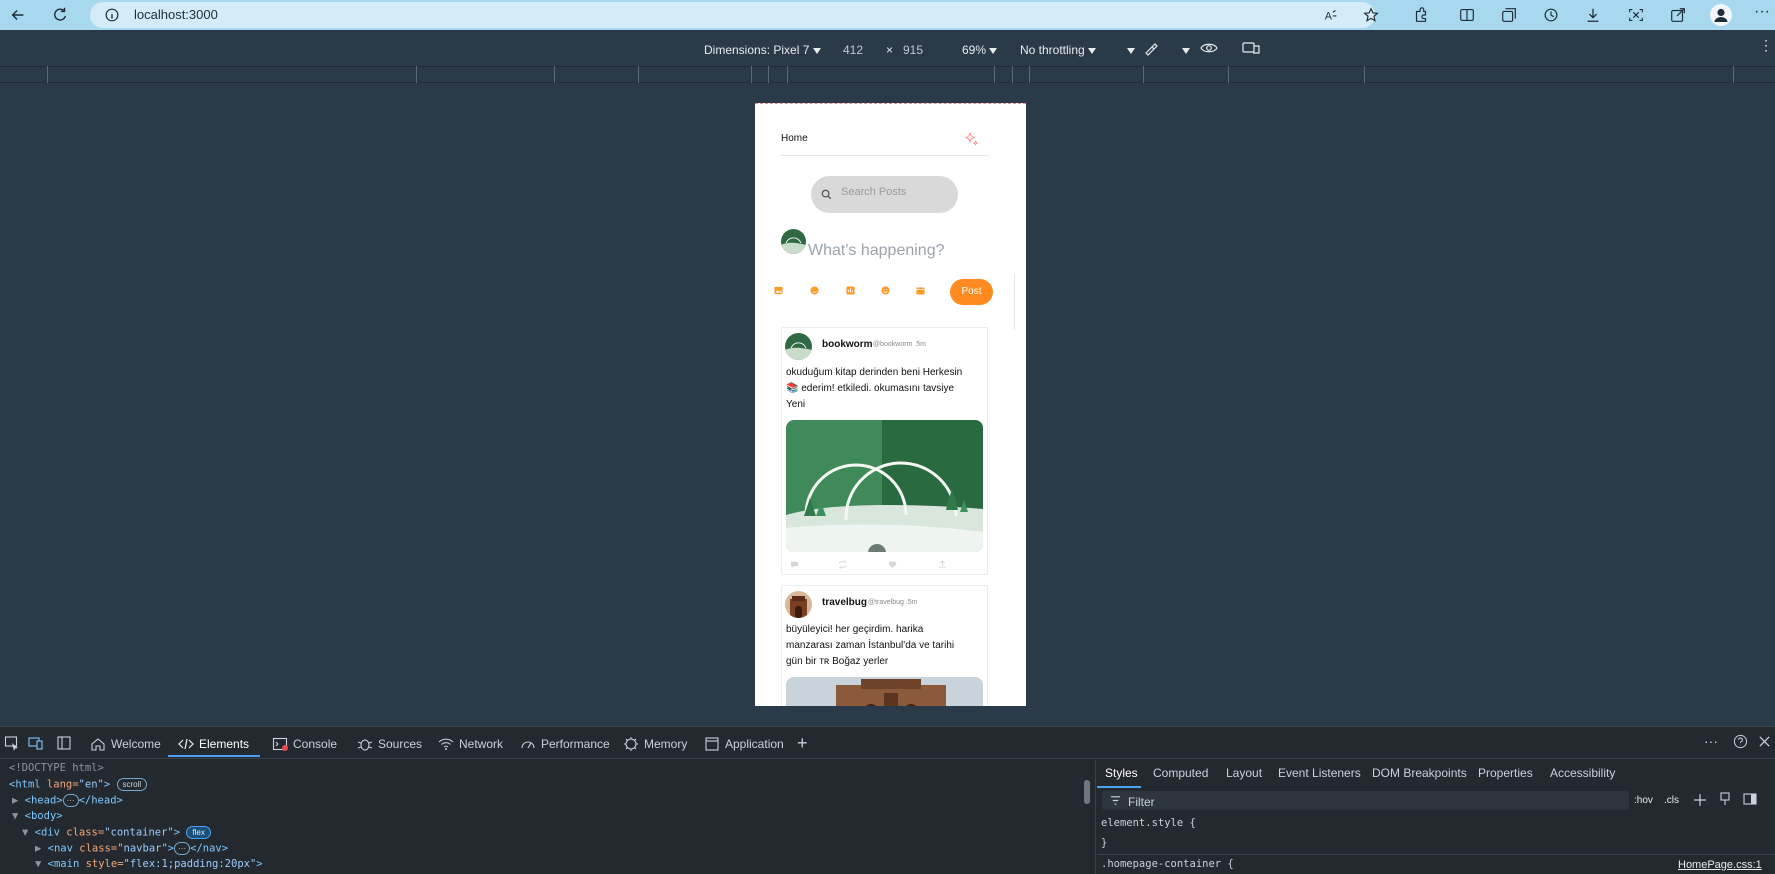 This screenshot has height=874, width=1775. Describe the element at coordinates (198, 832) in the screenshot. I see `flex-badge: flex` at that location.